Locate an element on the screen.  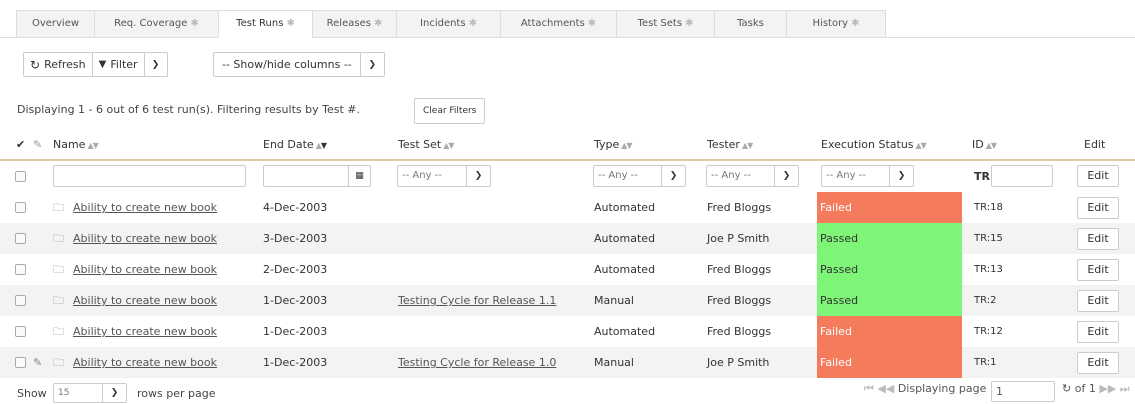
test-set-link: Testing Cycle for Release 1.0 is located at coordinates (477, 362).